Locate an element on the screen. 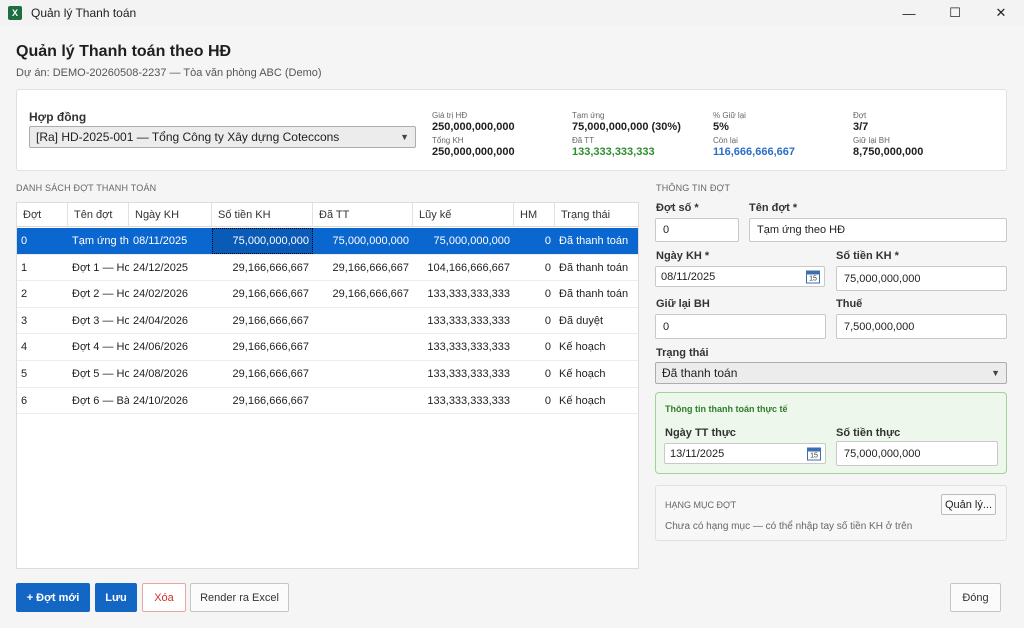  cell-ten-dot: Đợt 1 — Hoàn thành móng is located at coordinates (98, 268).